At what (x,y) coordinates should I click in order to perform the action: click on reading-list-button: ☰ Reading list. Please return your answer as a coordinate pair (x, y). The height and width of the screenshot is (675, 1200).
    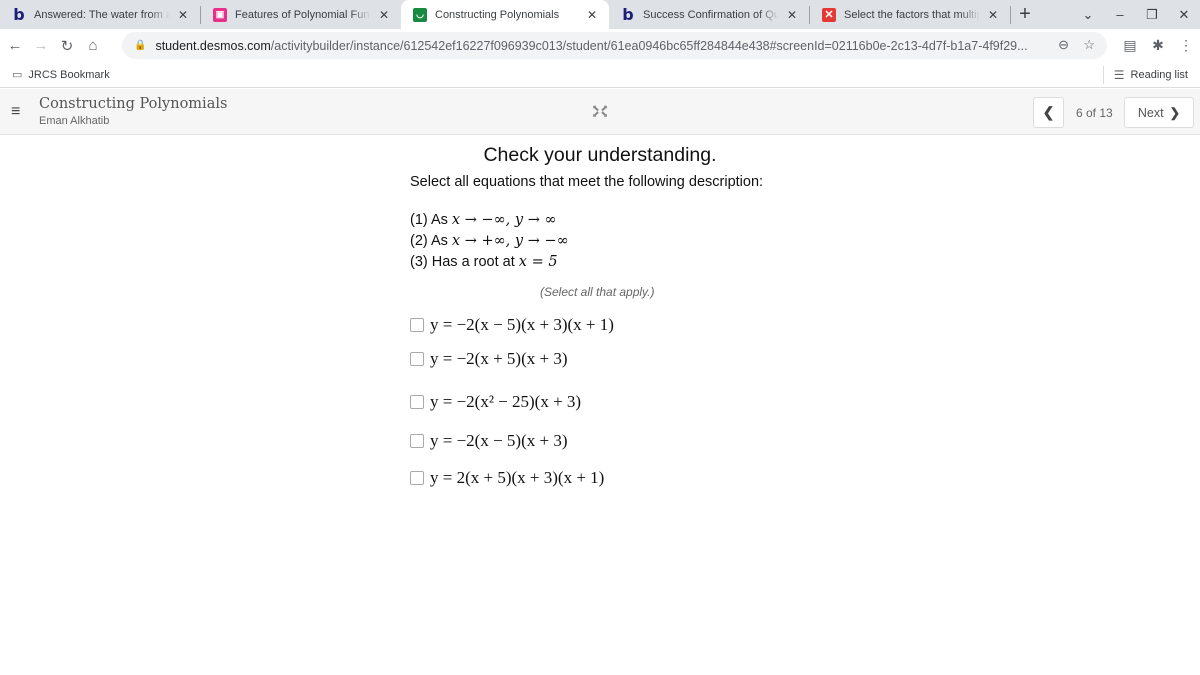
    Looking at the image, I should click on (1145, 74).